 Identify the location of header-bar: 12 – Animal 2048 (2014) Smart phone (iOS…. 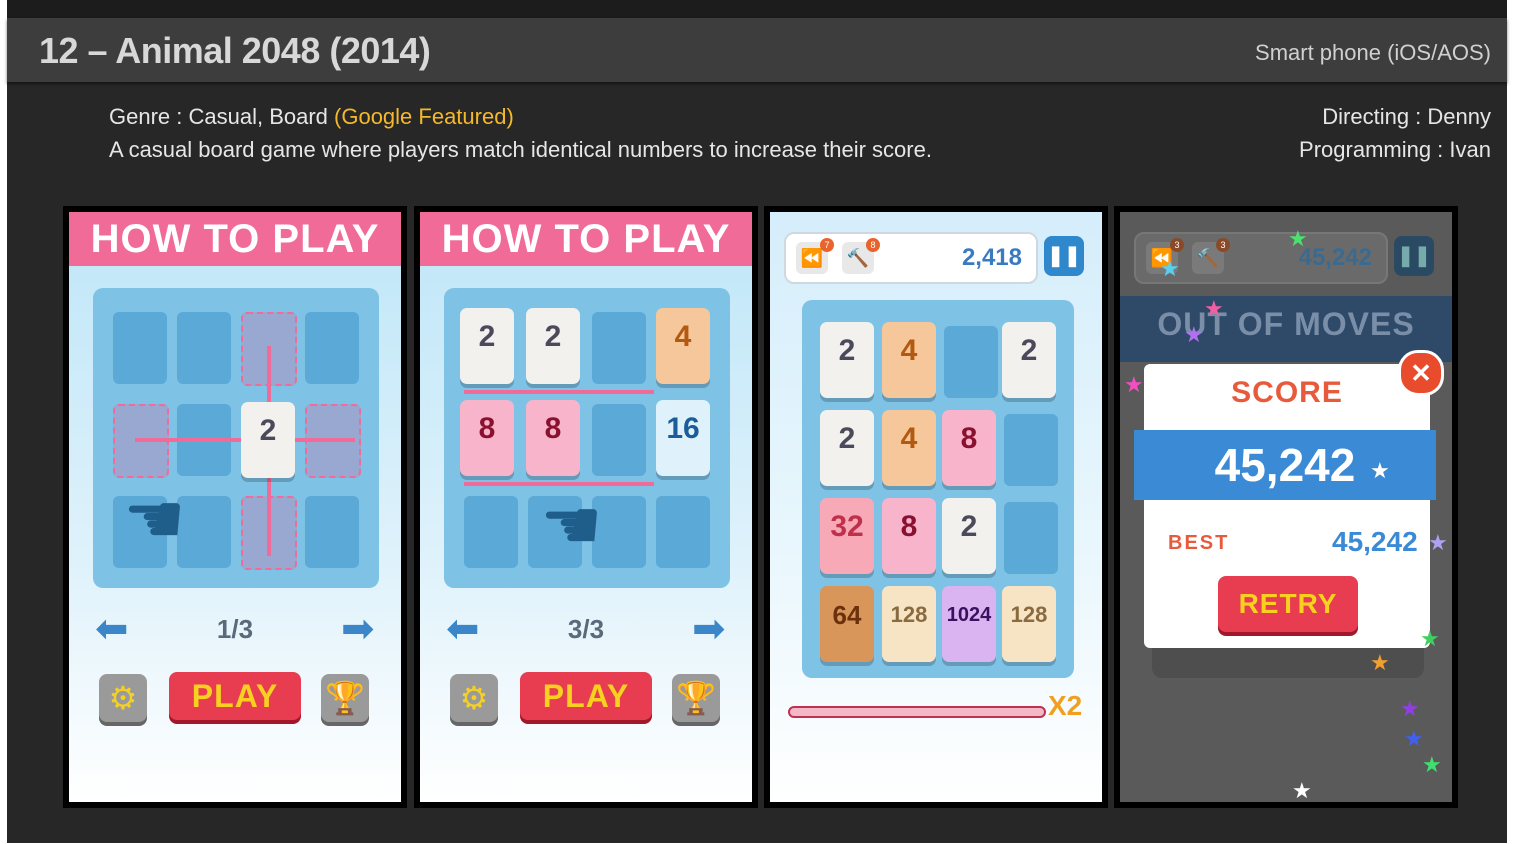
(757, 50).